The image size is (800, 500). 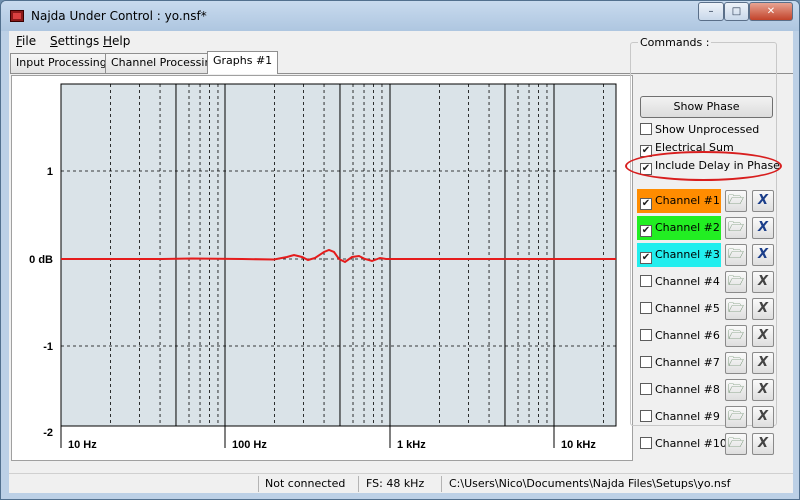 I want to click on channel-label: Channel #3, so click(x=687, y=254).